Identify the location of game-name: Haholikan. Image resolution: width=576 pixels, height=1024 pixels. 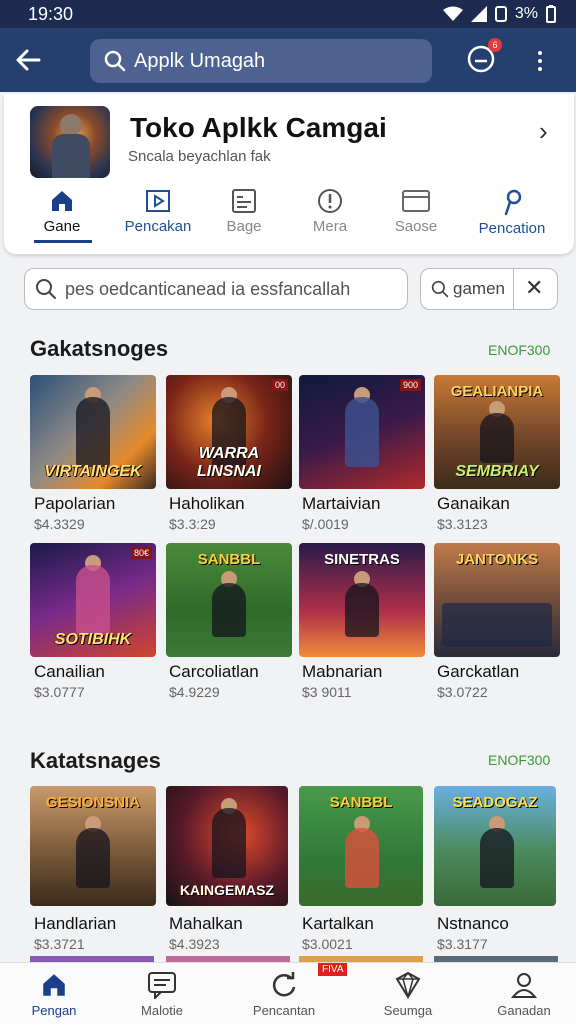
(207, 504).